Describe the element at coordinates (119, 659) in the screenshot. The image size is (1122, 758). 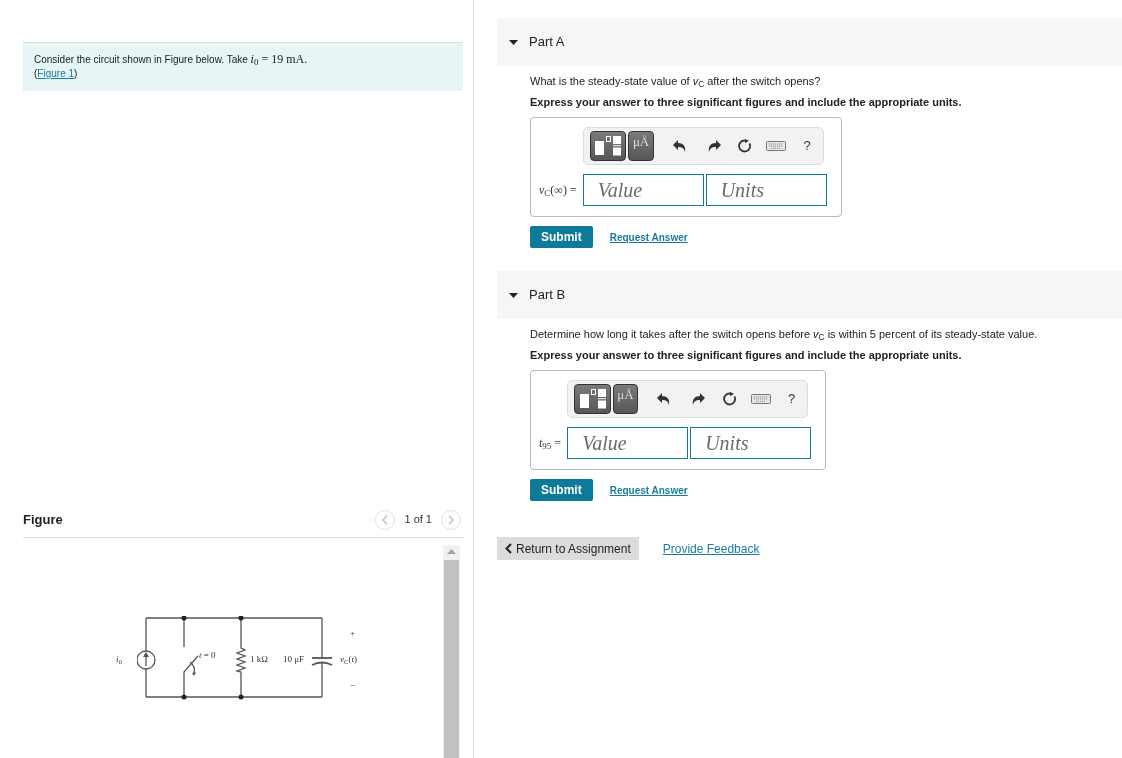
I see `source-label: i$_{0}$` at that location.